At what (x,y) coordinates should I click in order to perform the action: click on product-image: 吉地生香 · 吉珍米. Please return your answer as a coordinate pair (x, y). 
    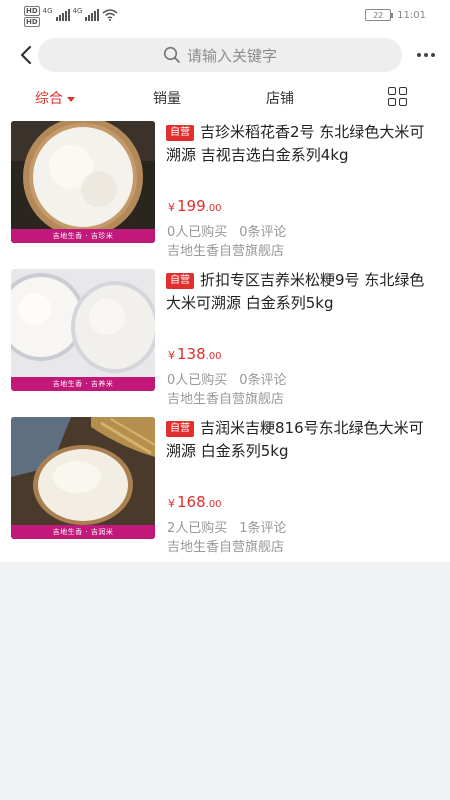
    Looking at the image, I should click on (83, 182).